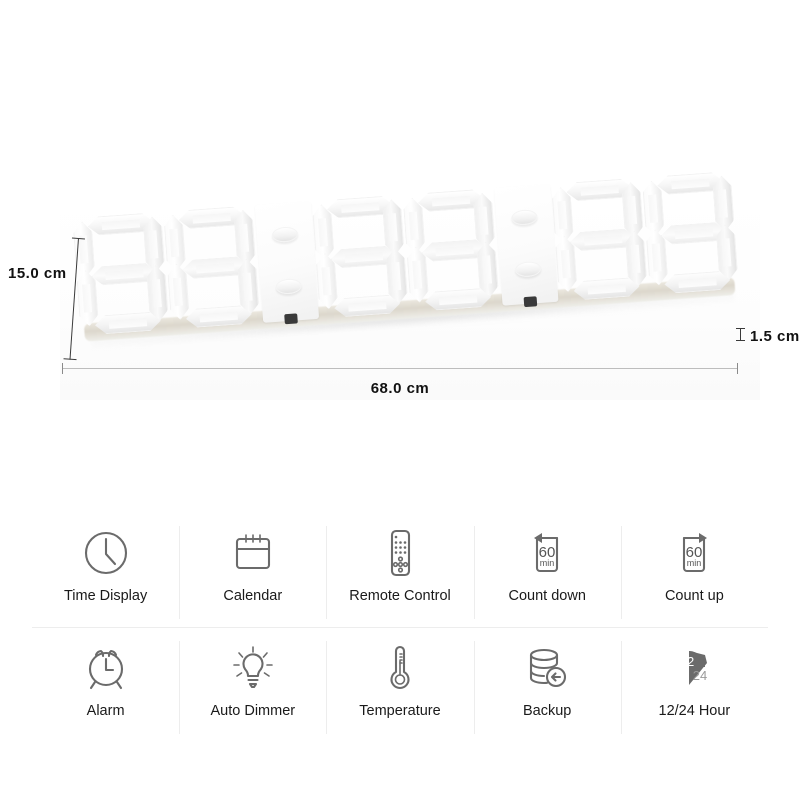  What do you see at coordinates (37, 273) in the screenshot?
I see `height-dimension-label: 15.0 cm` at bounding box center [37, 273].